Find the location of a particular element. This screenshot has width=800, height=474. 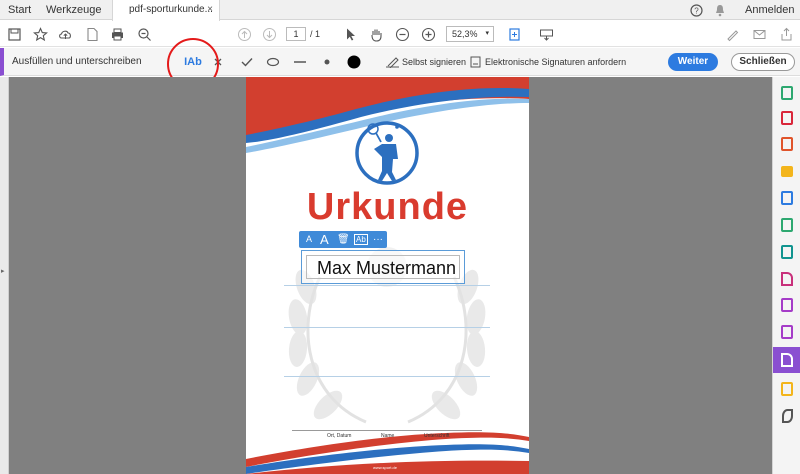

self-sign-pen-icon is located at coordinates (393, 62).